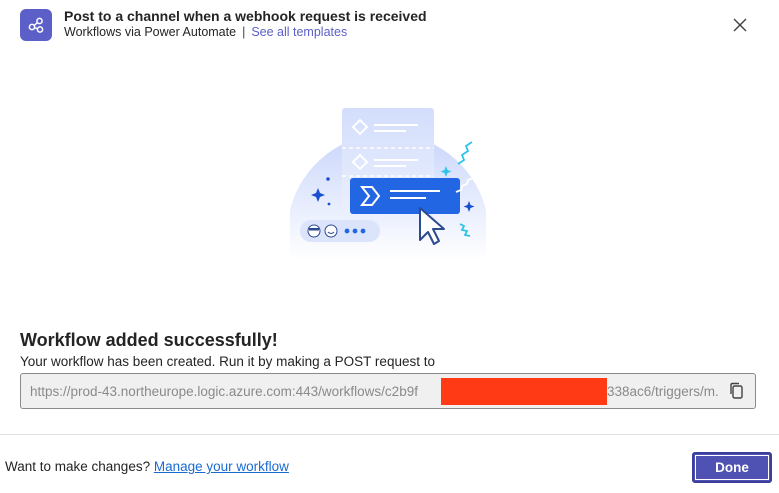 This screenshot has height=493, width=779. I want to click on success-title: Workflow added successfully!, so click(149, 340).